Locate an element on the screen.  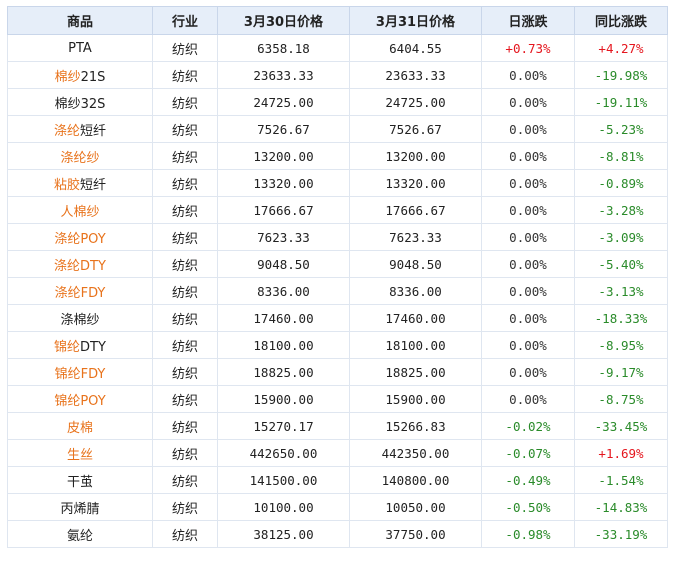
price-mar31-cell: 7623.33 is located at coordinates (415, 237).